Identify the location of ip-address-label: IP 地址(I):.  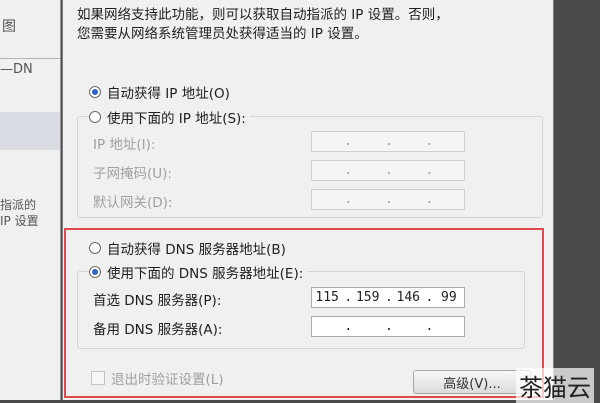
(124, 145).